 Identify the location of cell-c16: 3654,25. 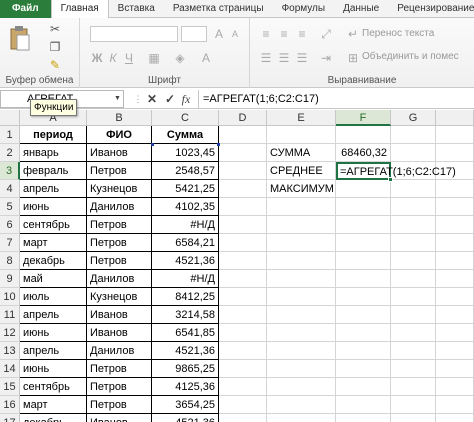
(185, 405).